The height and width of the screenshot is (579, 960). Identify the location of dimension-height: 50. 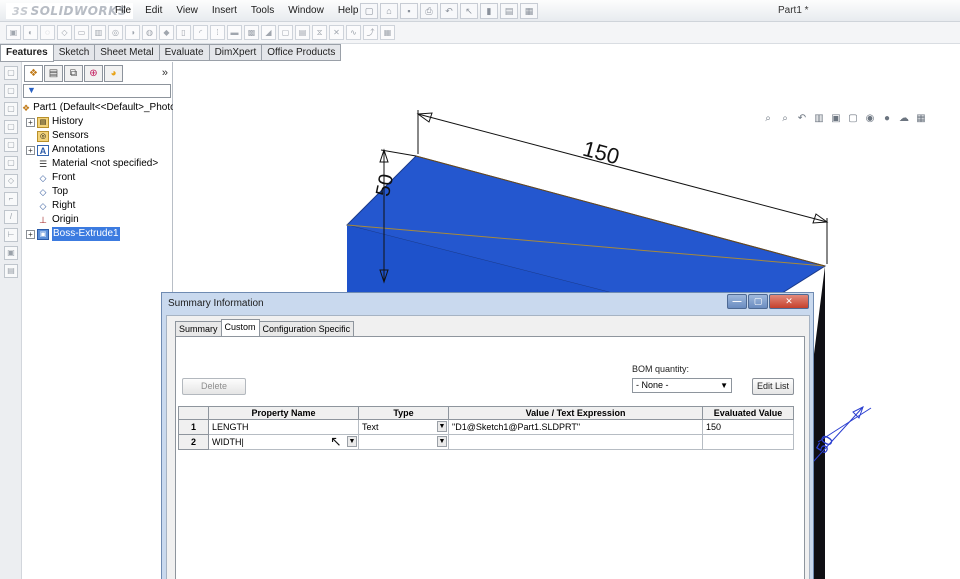
(385, 185).